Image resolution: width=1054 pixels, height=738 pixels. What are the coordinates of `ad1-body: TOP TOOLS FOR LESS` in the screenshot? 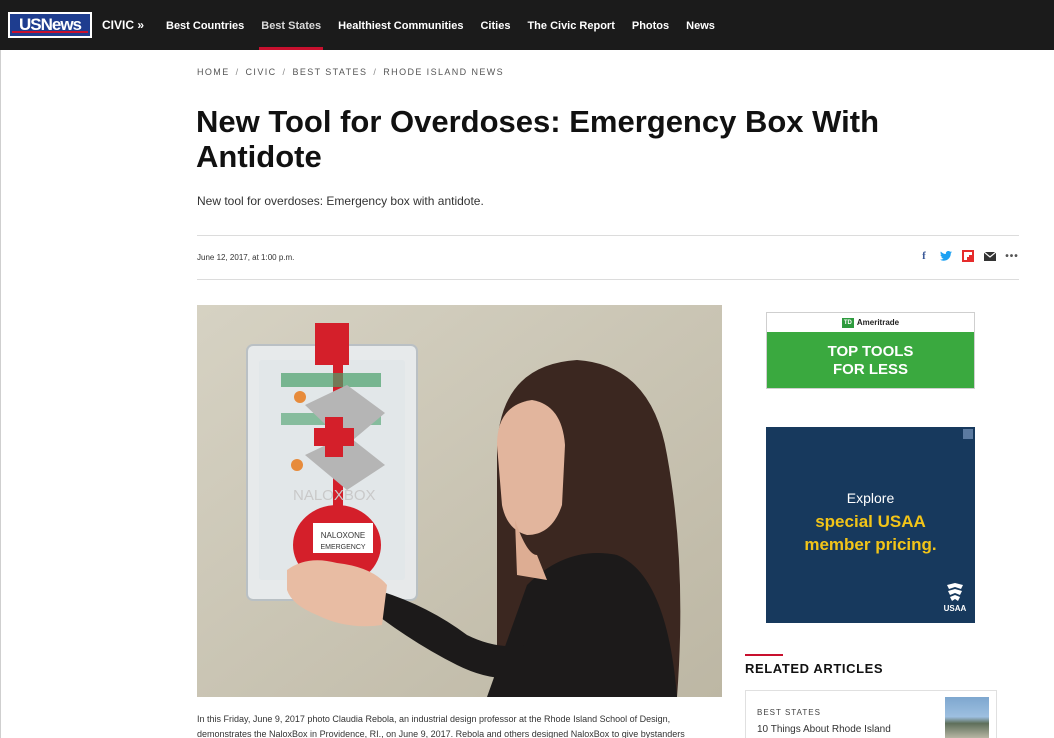 It's located at (870, 360).